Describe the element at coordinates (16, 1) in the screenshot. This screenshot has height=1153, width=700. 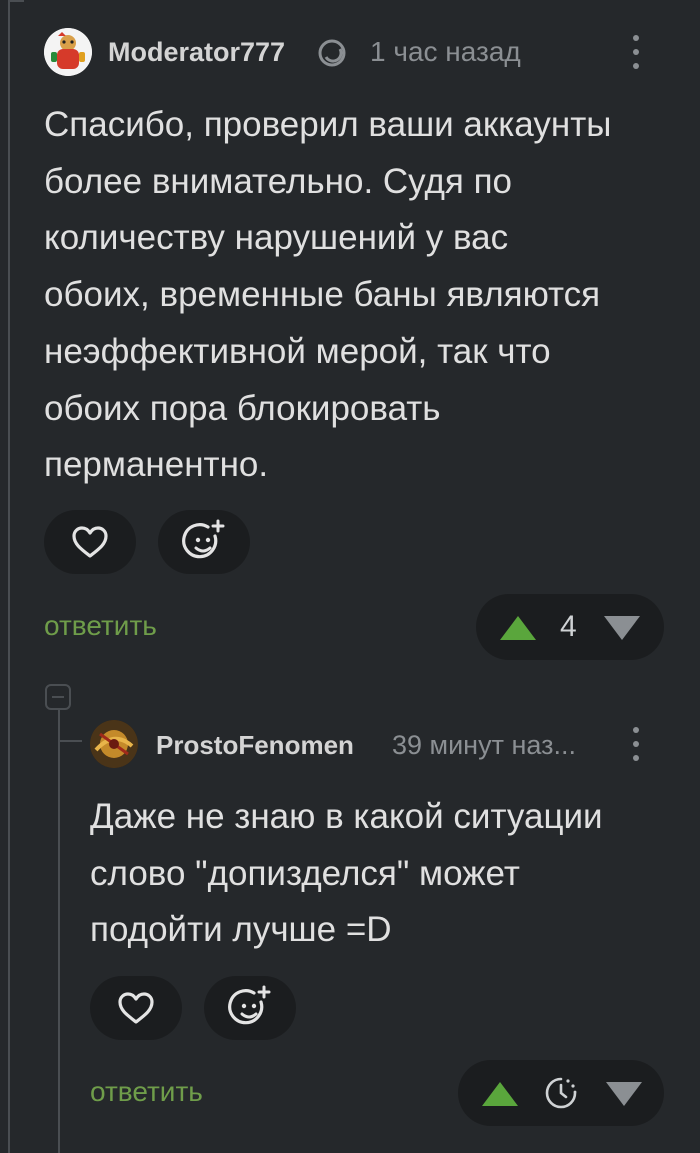
I see `thread-line-connector` at that location.